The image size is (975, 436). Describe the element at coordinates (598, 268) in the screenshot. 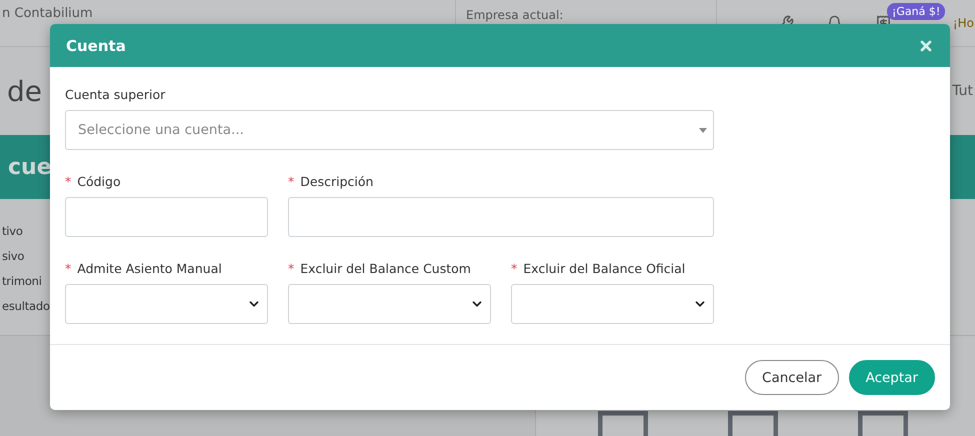

I see `field-label: * Excluir del Balance Oficial` at that location.